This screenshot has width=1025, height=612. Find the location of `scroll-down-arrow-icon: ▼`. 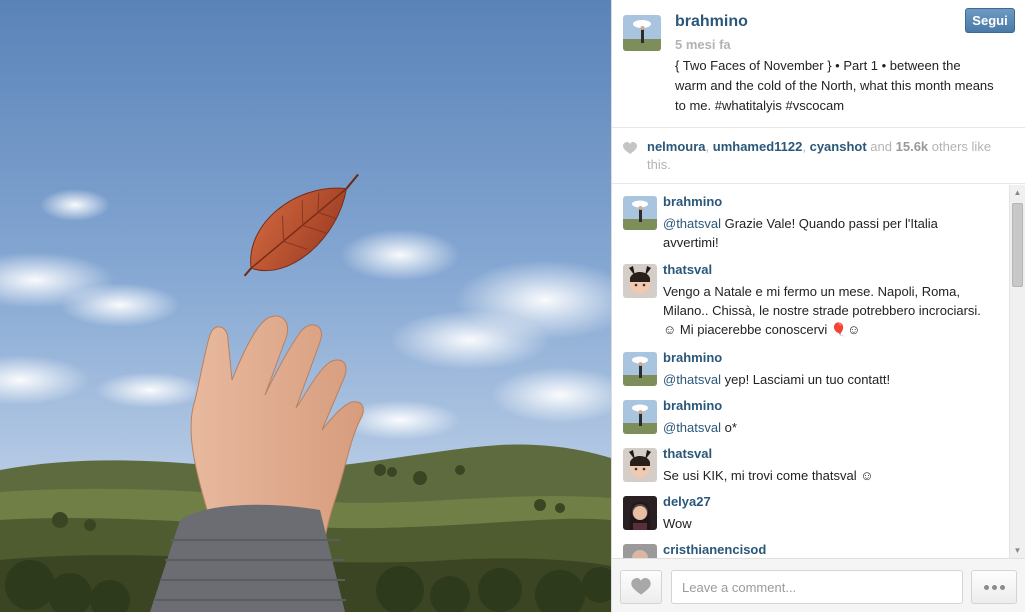

scroll-down-arrow-icon: ▼ is located at coordinates (1017, 550).